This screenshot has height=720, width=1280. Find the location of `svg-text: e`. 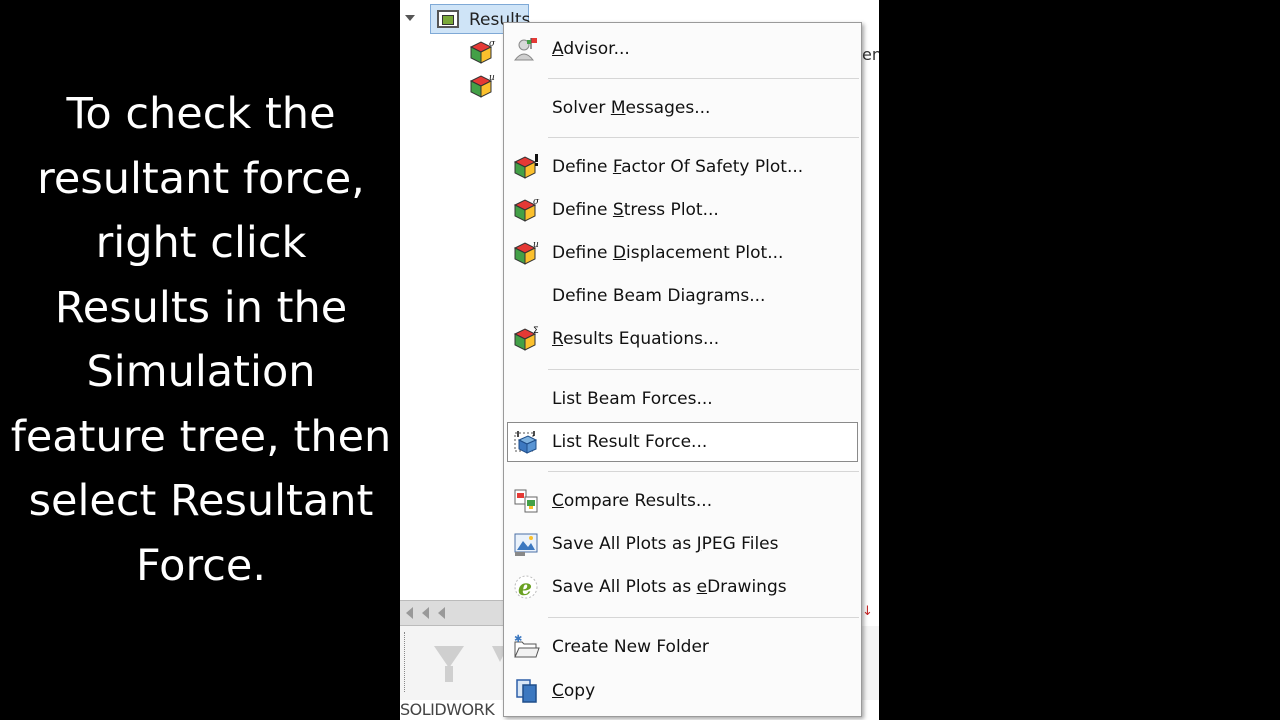

svg-text: e is located at coordinates (525, 588).